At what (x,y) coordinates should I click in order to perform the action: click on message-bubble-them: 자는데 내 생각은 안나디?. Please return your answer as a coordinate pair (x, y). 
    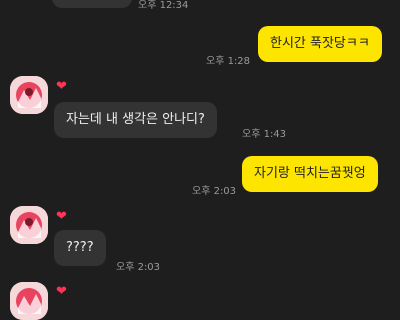
    Looking at the image, I should click on (135, 120).